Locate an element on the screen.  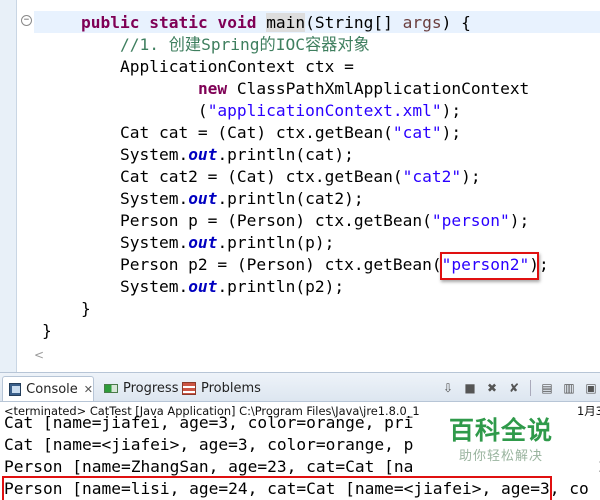
code-line: System.out.println(cat2); is located at coordinates (203, 199).